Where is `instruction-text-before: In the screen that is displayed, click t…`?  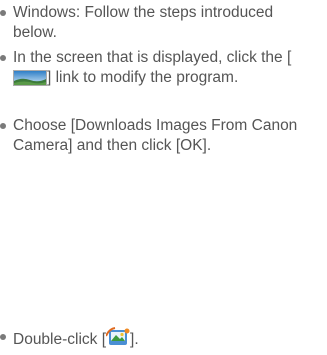 instruction-text-before: In the screen that is displayed, click t… is located at coordinates (152, 57).